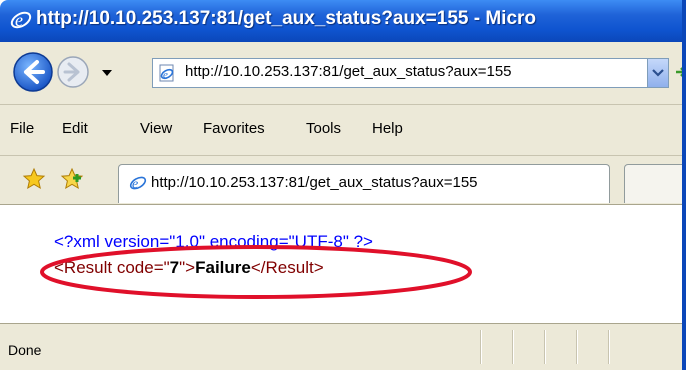  I want to click on status-text: Done, so click(25, 350).